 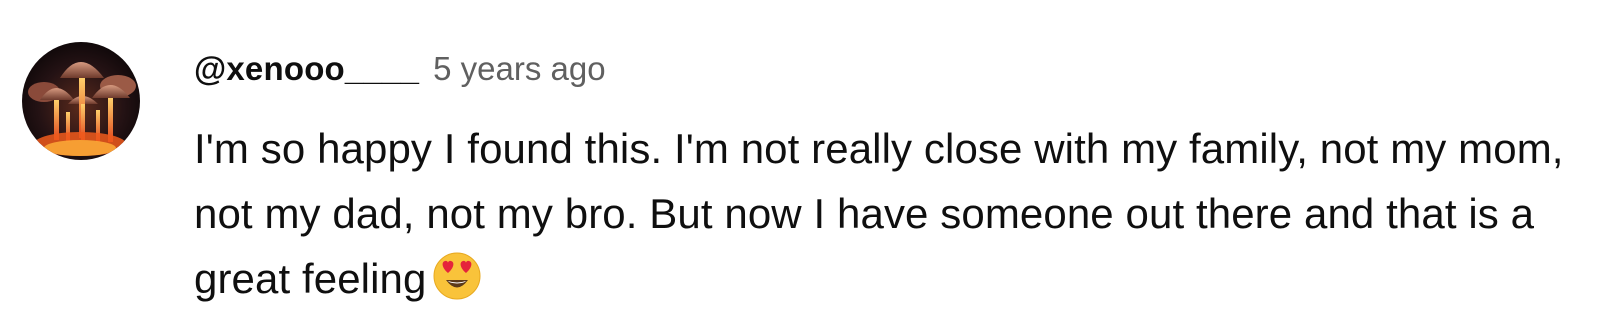 I want to click on mushroom-avatar-image, so click(x=81, y=101).